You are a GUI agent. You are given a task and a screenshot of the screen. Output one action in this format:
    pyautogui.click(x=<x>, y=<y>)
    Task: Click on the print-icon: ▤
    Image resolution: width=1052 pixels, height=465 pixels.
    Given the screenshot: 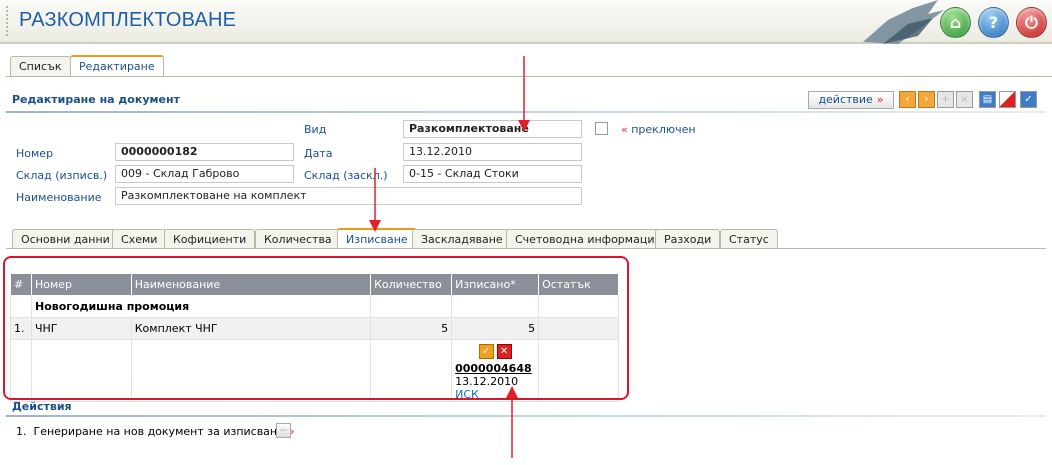 What is the action you would take?
    pyautogui.click(x=987, y=99)
    